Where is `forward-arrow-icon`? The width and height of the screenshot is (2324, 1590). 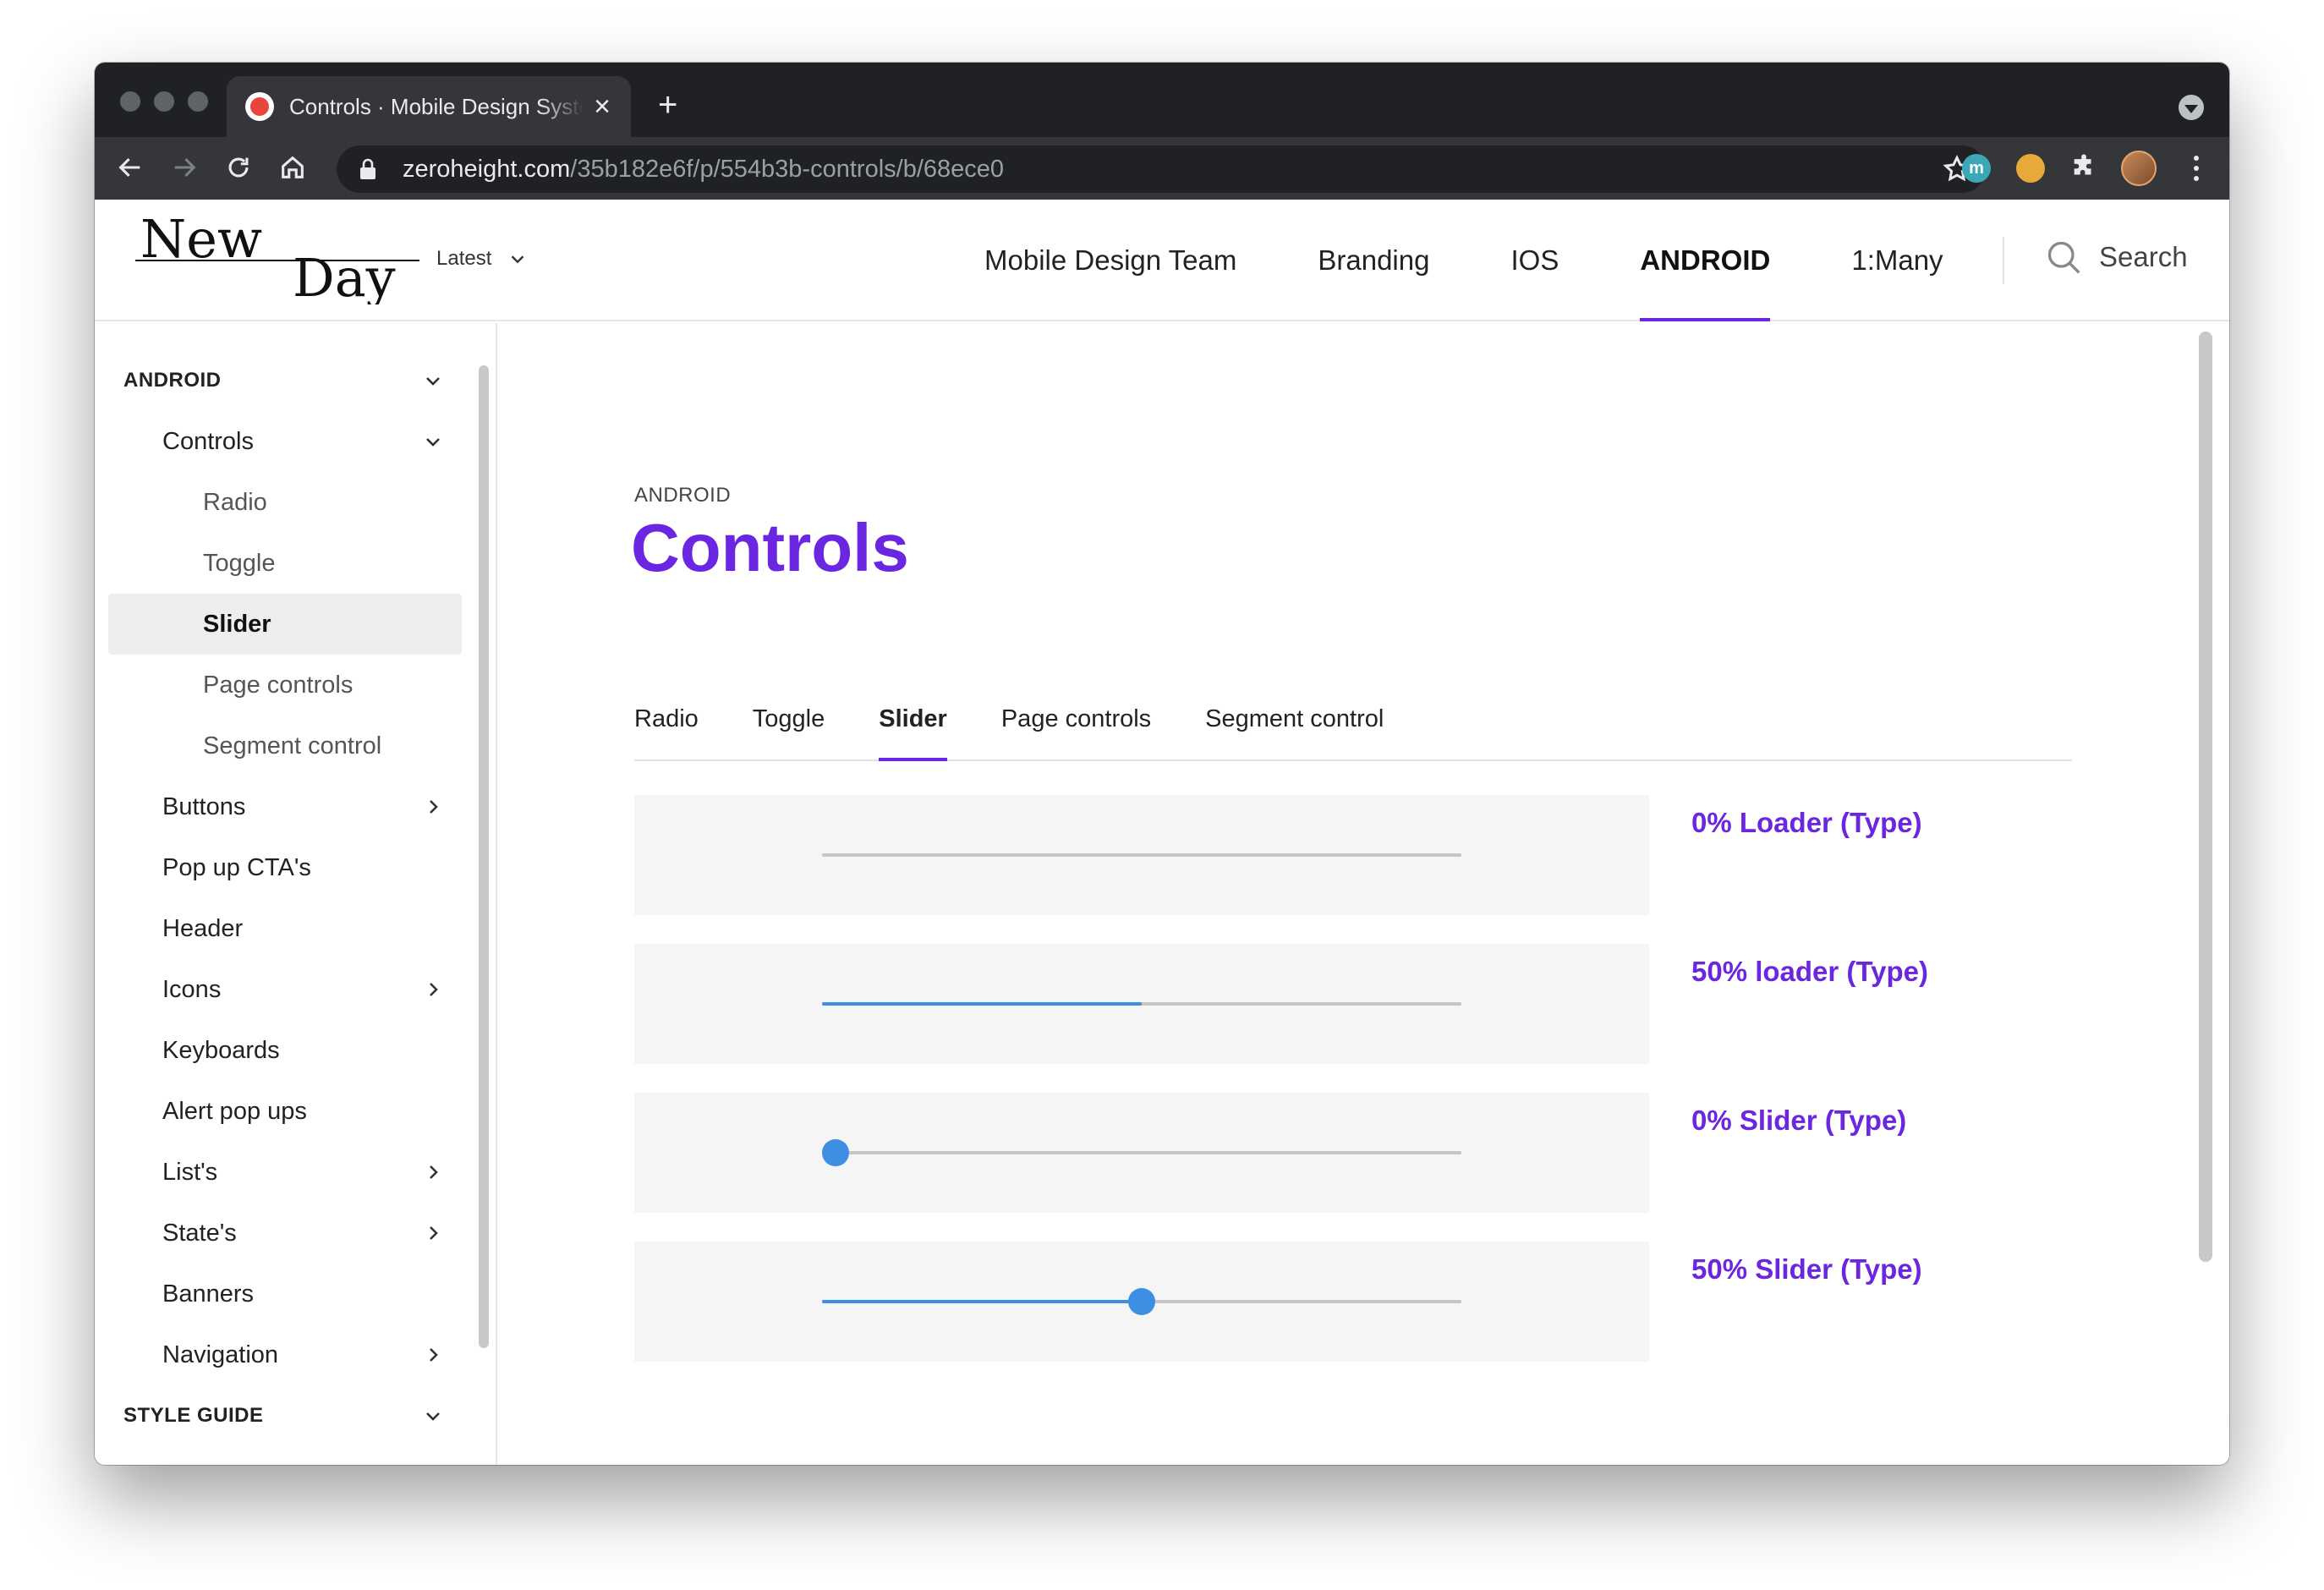 forward-arrow-icon is located at coordinates (184, 167).